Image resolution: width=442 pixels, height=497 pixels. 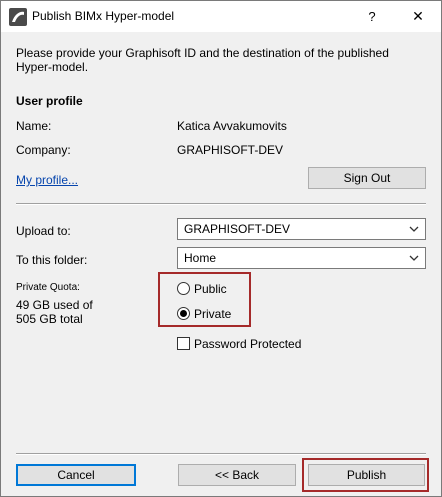 I want to click on close-button: ✕, so click(x=418, y=16).